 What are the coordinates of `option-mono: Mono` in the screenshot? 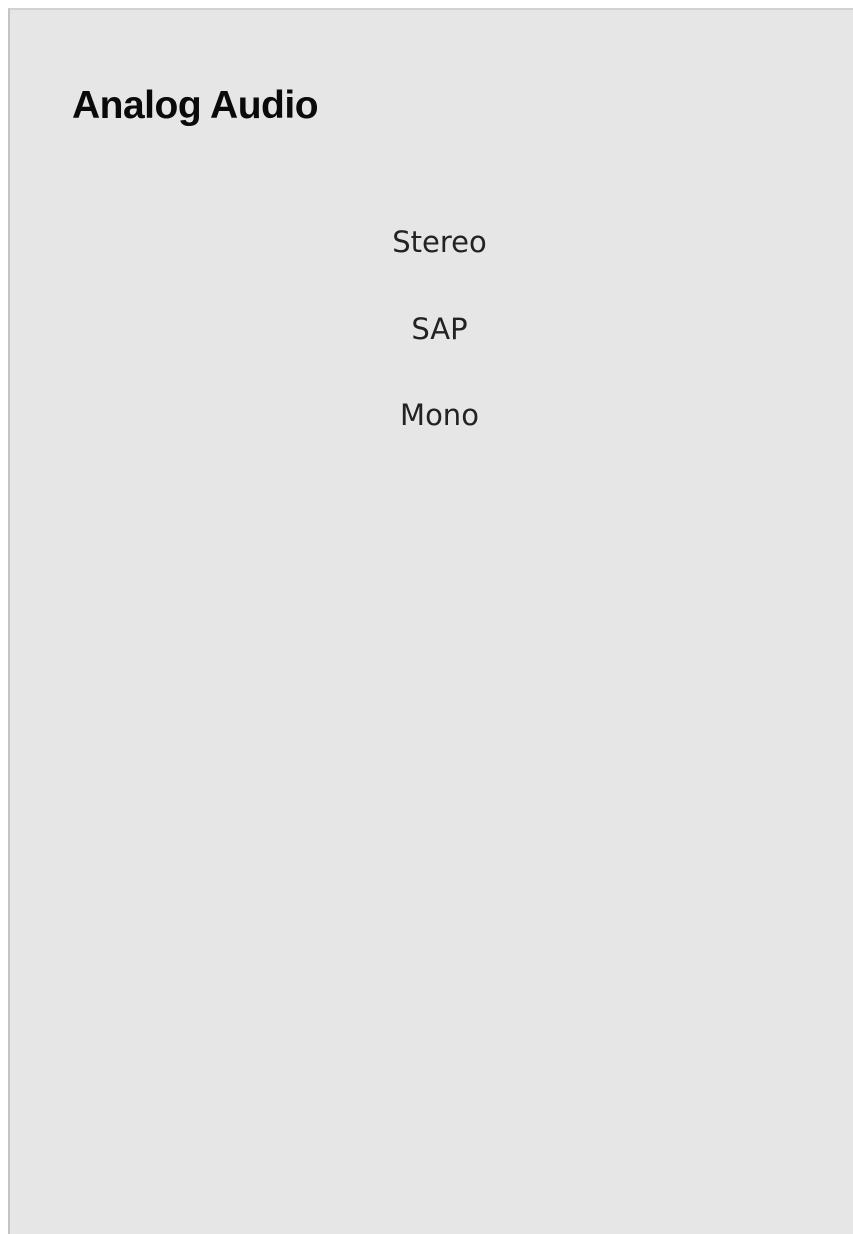 It's located at (431, 415).